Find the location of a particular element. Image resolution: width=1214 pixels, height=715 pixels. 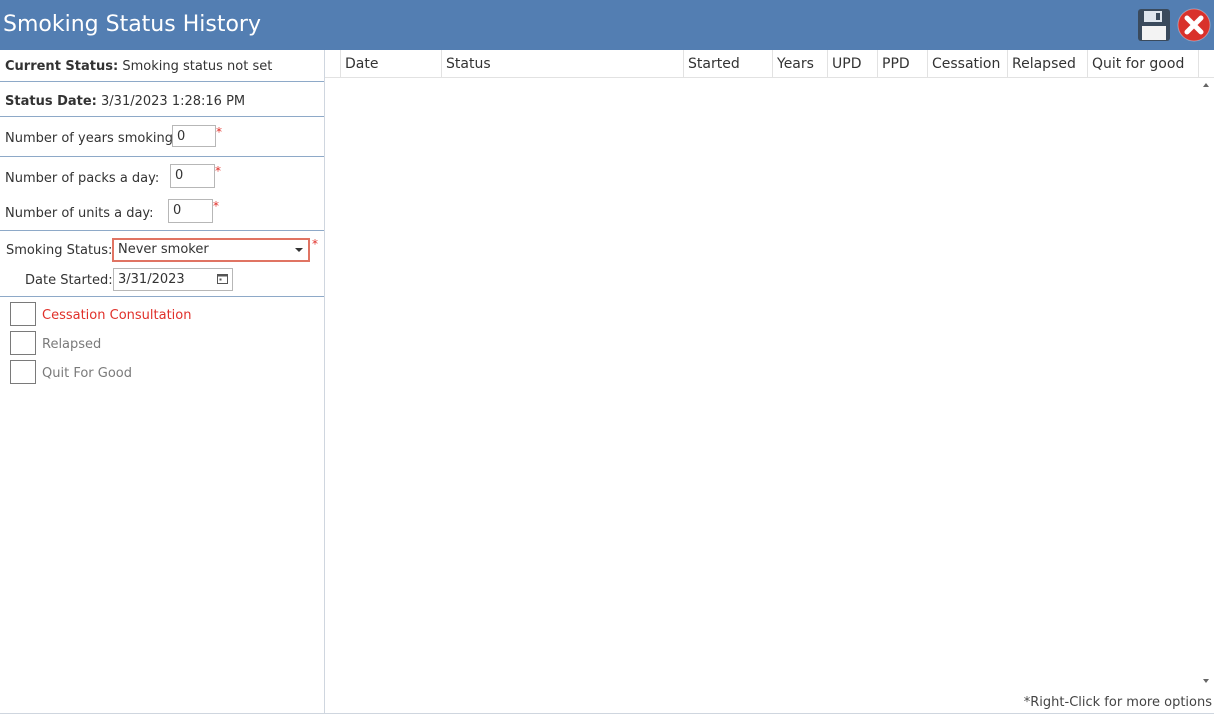

close-button is located at coordinates (1194, 25).